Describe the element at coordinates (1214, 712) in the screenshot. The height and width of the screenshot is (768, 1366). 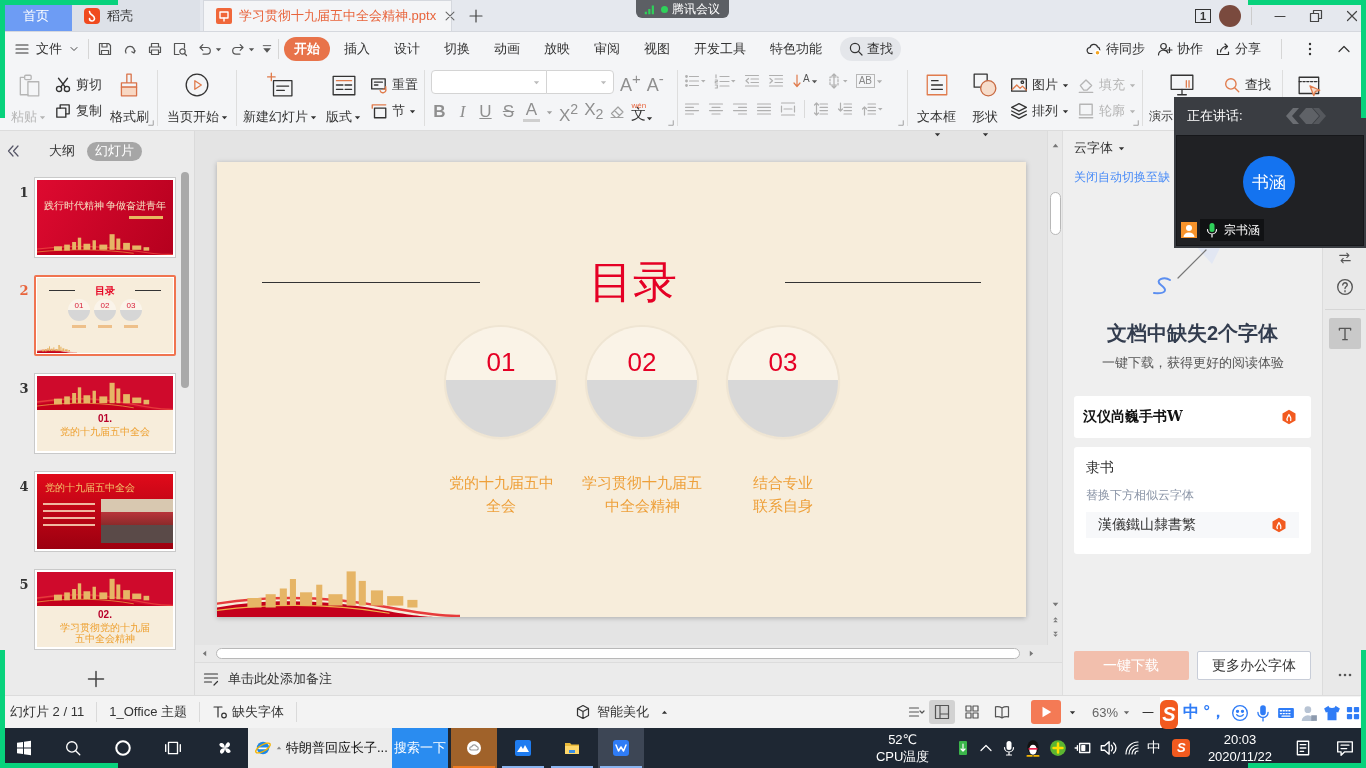
I see `punctuation-mode: °，` at that location.